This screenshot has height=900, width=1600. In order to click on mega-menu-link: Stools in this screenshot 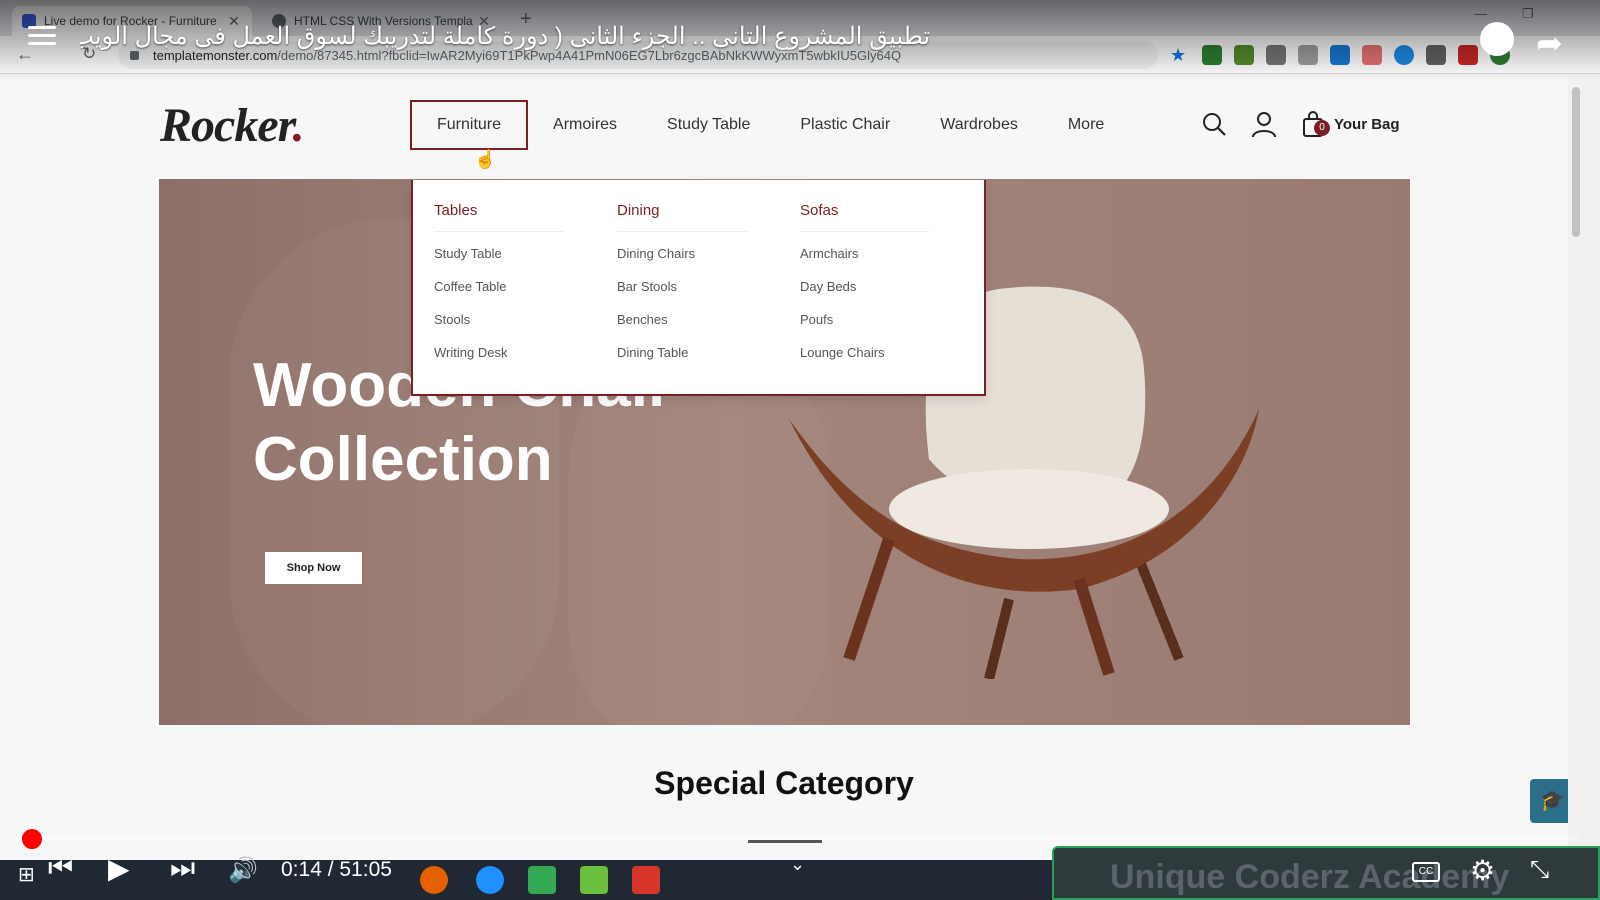, I will do `click(499, 328)`.